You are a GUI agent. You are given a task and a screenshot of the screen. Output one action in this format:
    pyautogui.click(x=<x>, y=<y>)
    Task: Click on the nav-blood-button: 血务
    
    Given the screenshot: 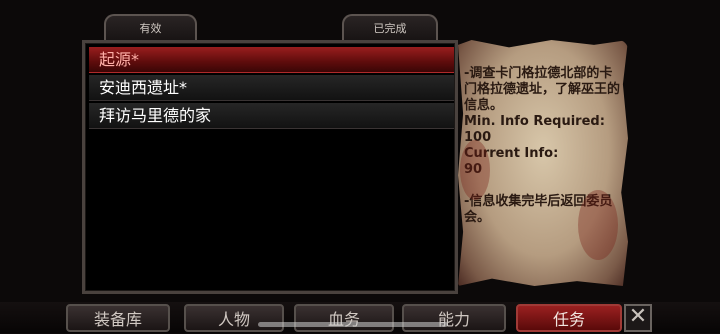 What is the action you would take?
    pyautogui.click(x=344, y=318)
    